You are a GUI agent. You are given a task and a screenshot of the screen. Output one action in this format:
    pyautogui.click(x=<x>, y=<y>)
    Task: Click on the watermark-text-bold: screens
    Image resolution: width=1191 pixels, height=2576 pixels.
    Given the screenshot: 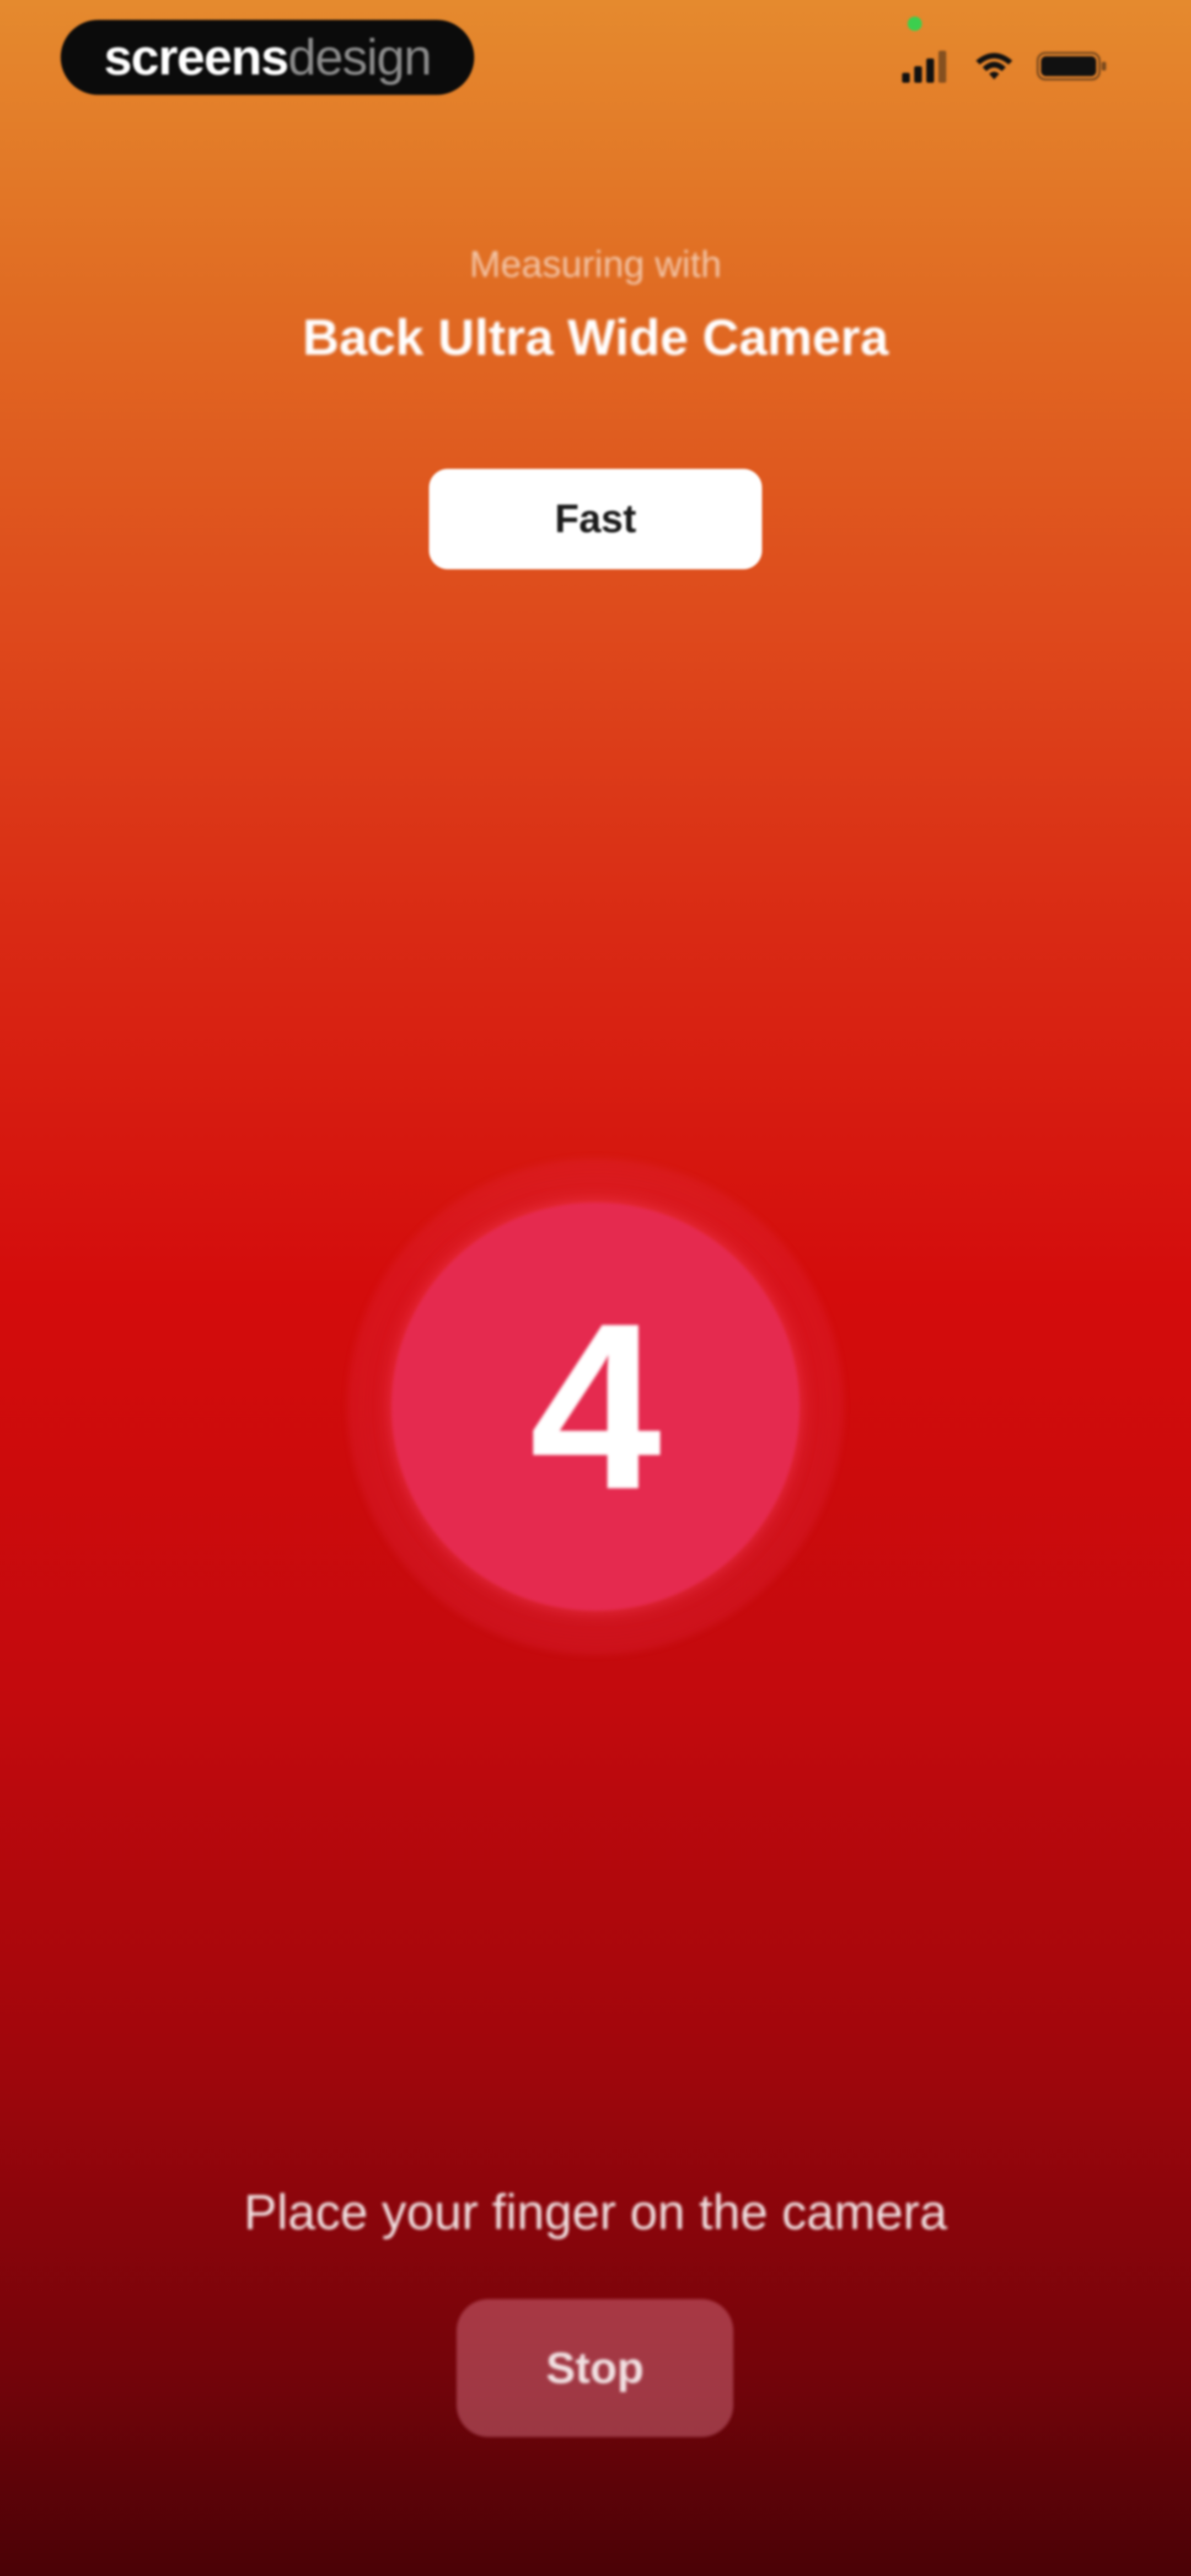 What is the action you would take?
    pyautogui.click(x=196, y=57)
    